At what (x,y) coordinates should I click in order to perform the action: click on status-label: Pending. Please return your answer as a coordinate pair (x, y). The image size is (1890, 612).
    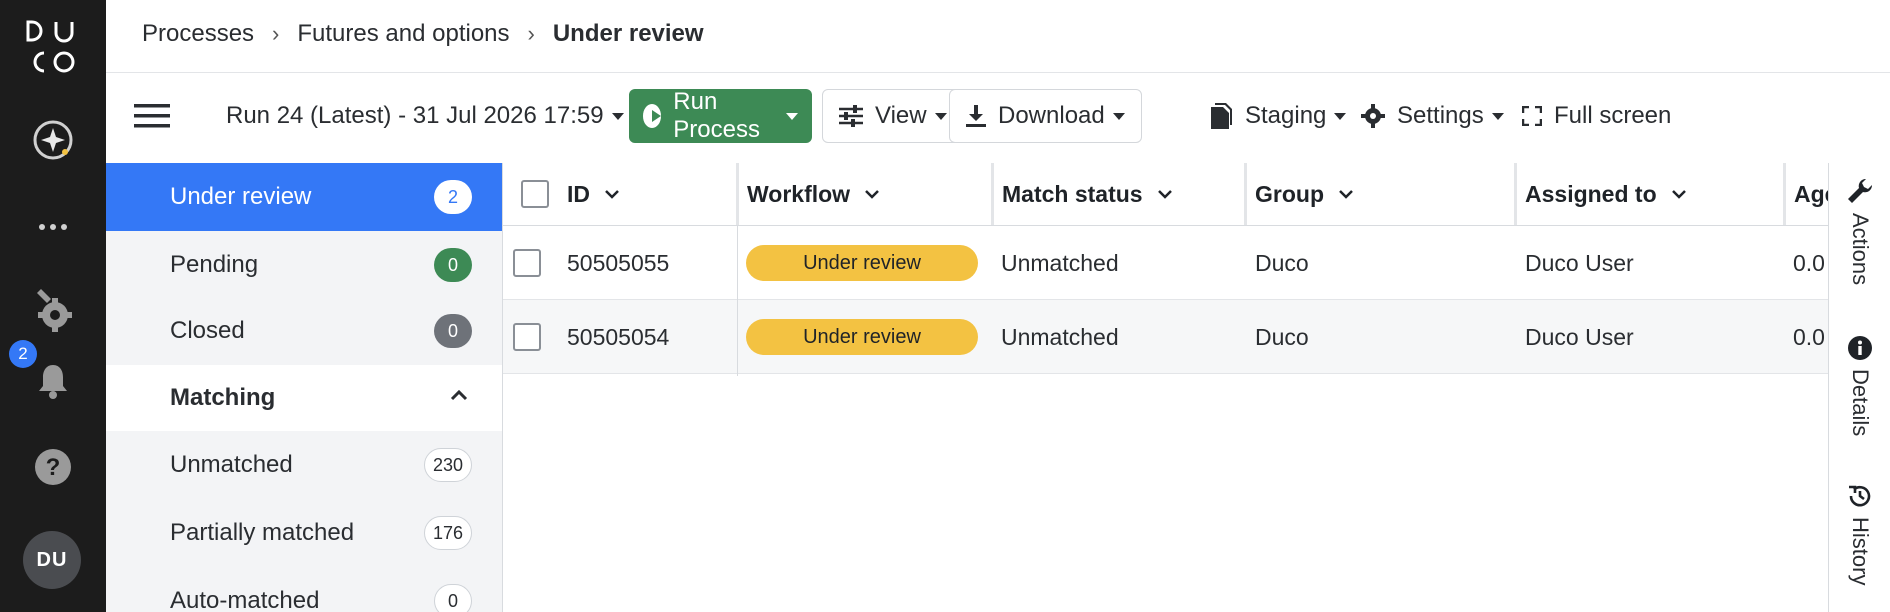
    Looking at the image, I should click on (214, 264).